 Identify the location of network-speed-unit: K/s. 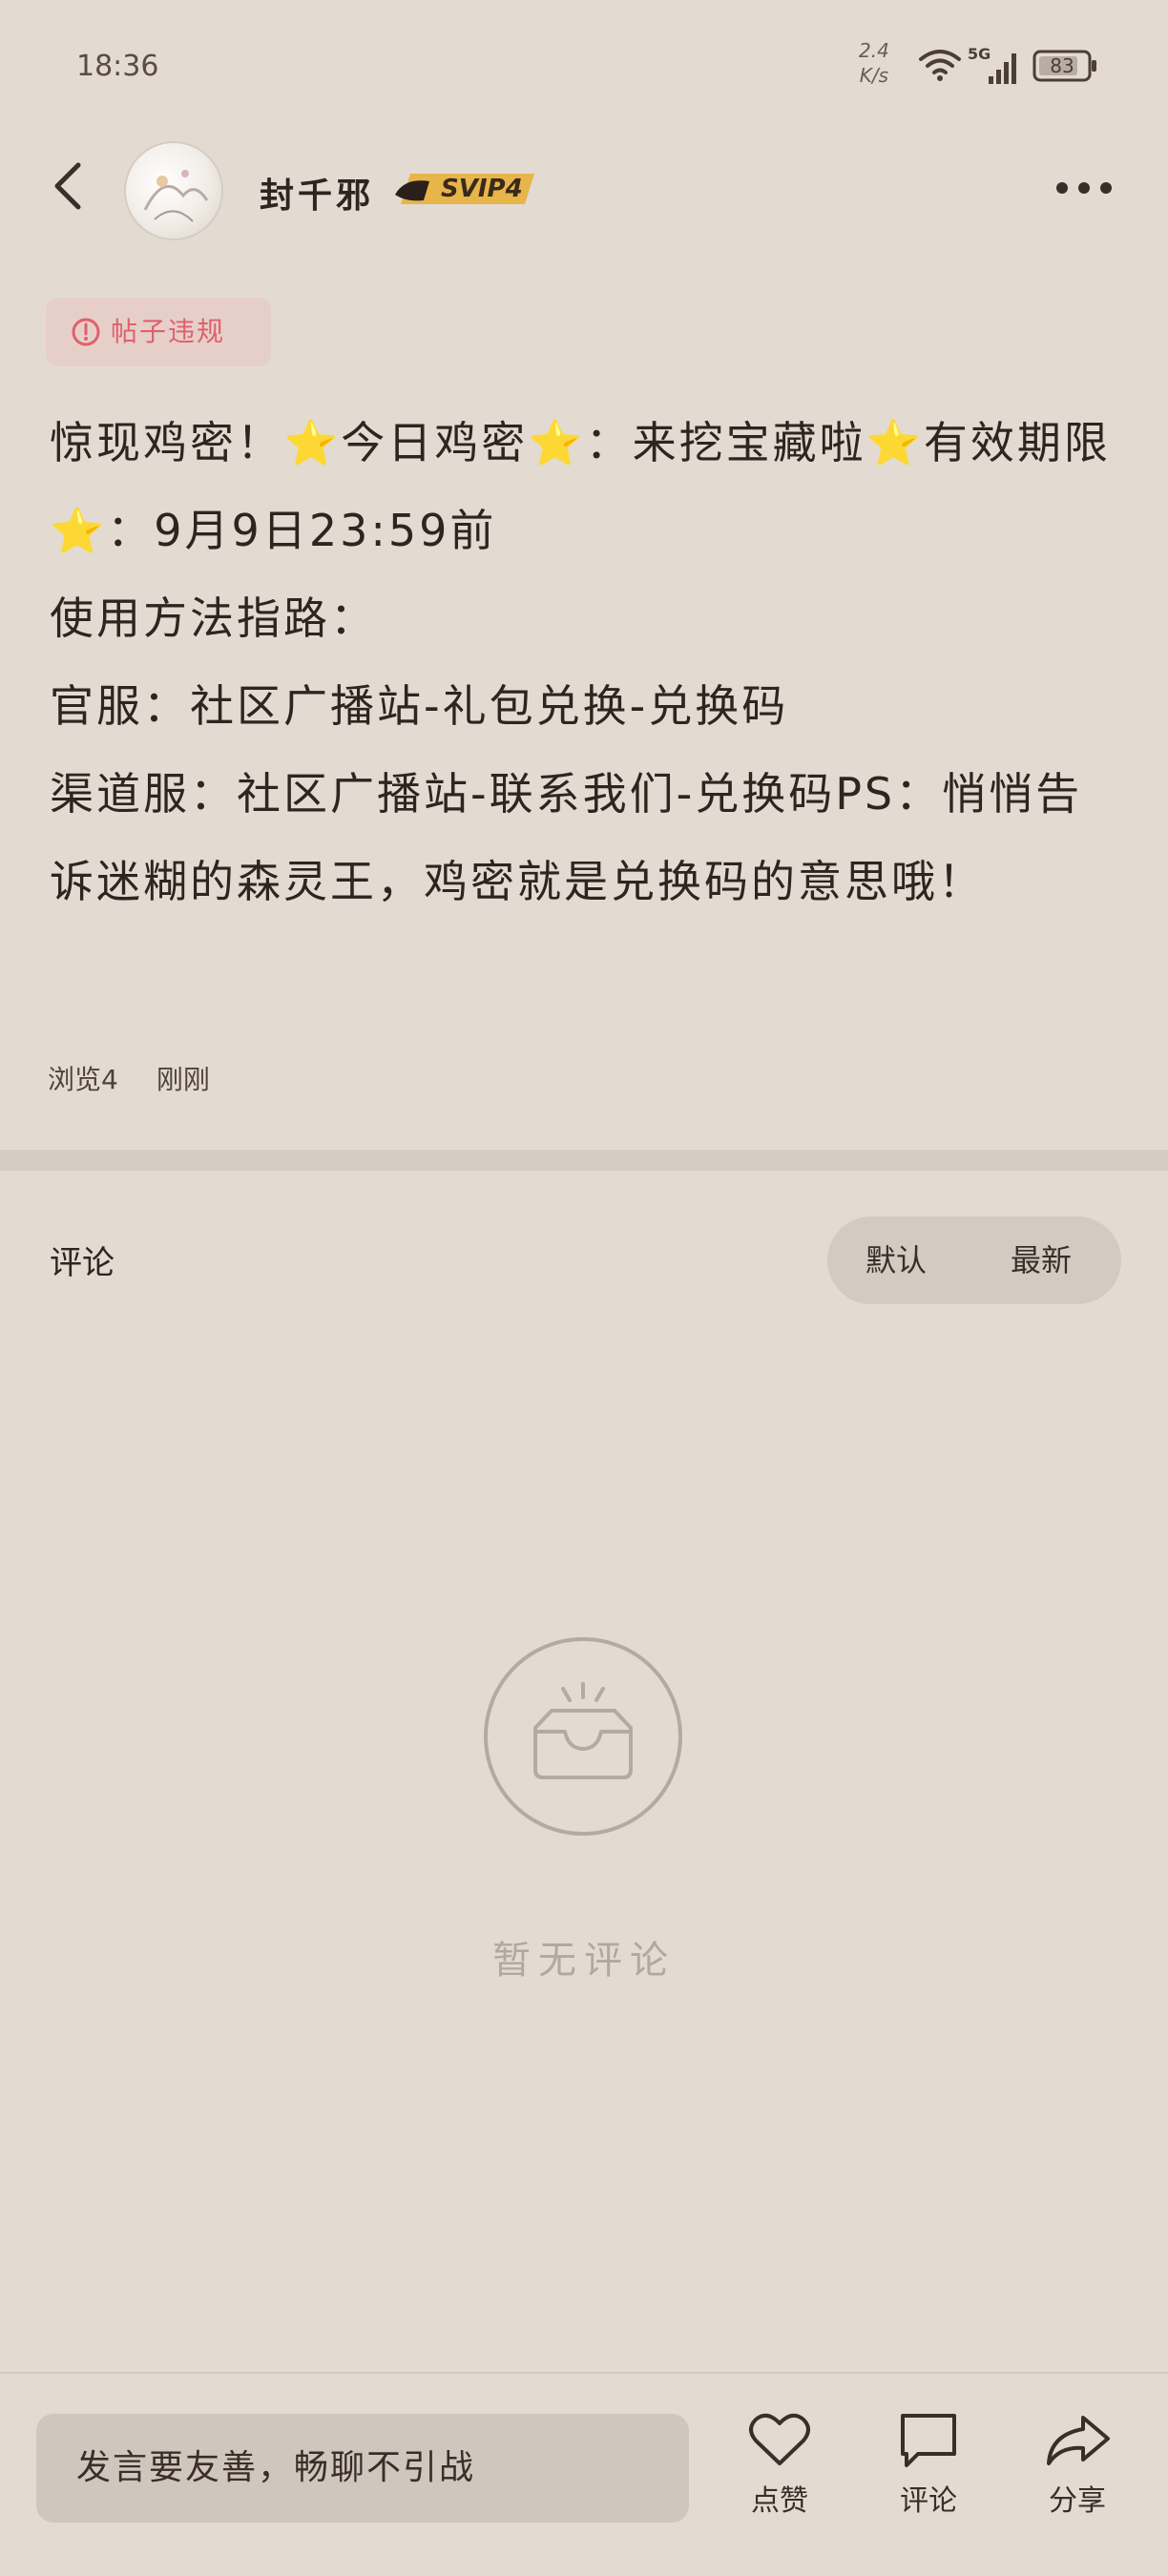
(874, 75).